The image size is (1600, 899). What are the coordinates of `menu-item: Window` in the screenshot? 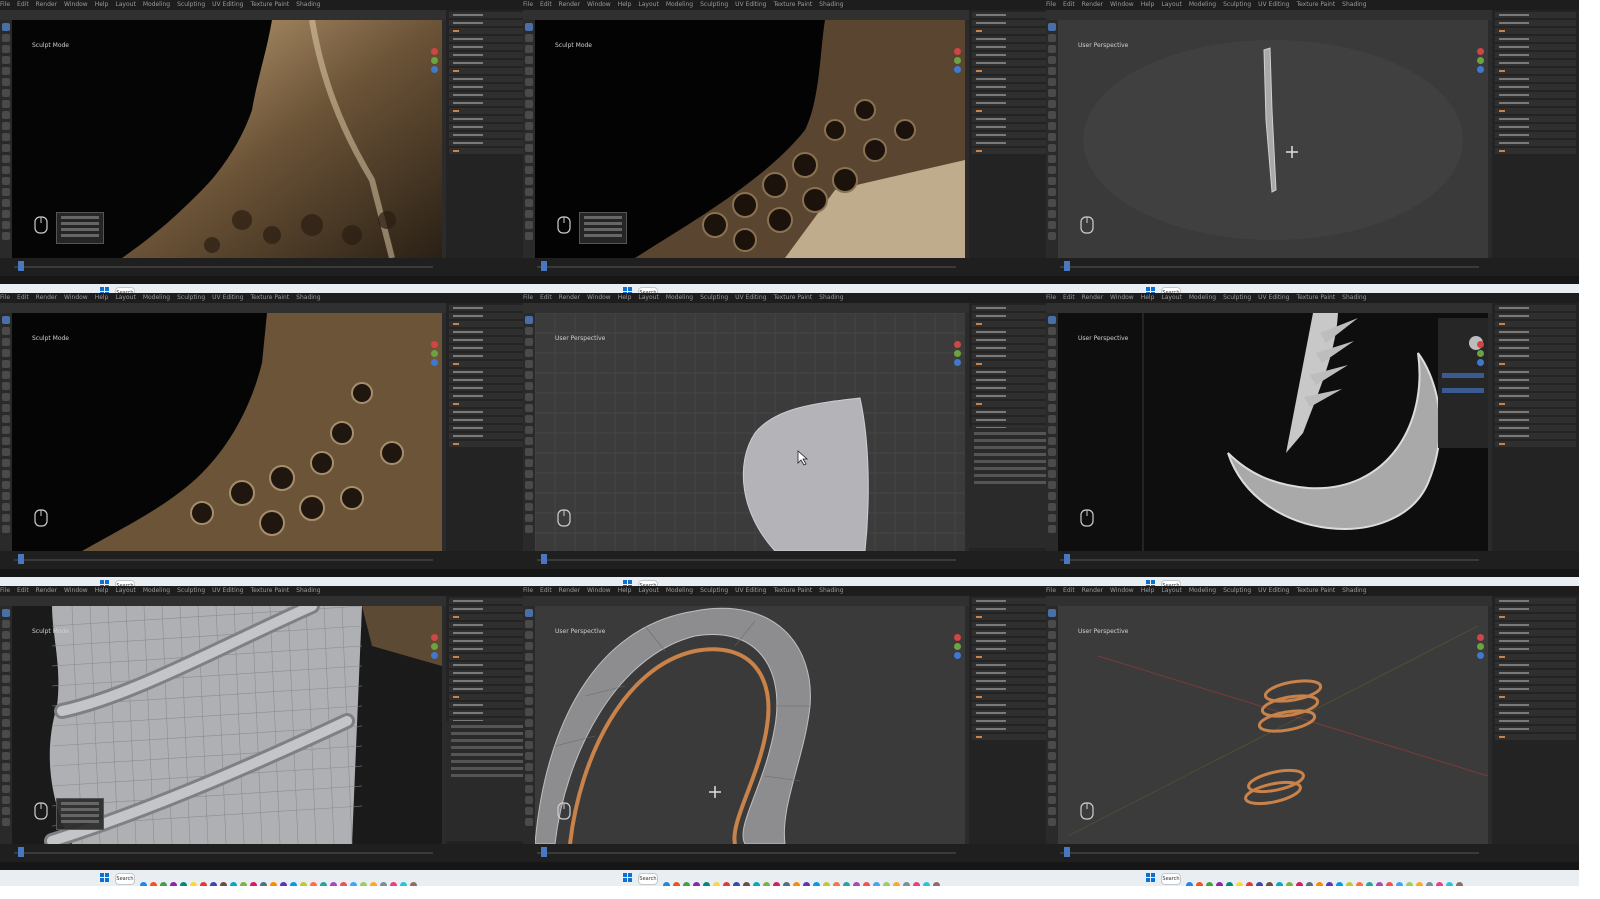 It's located at (599, 4).